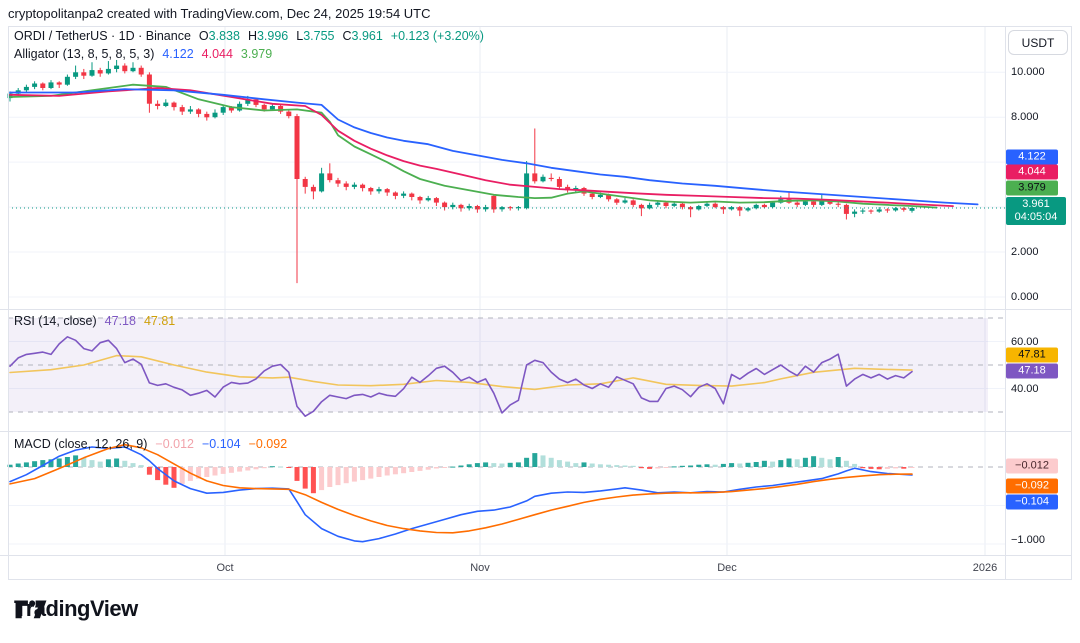 The width and height of the screenshot is (1080, 643). Describe the element at coordinates (76, 609) in the screenshot. I see `tradingview-logo: TradingView` at that location.